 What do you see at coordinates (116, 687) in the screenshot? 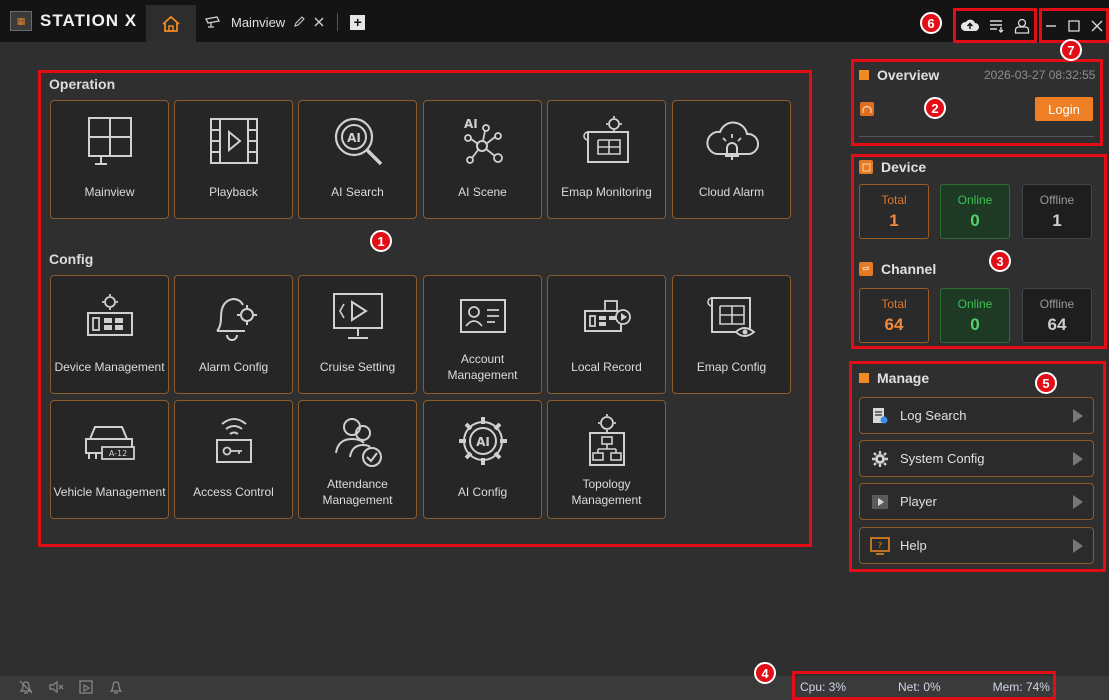
I see `notification-bell-icon` at bounding box center [116, 687].